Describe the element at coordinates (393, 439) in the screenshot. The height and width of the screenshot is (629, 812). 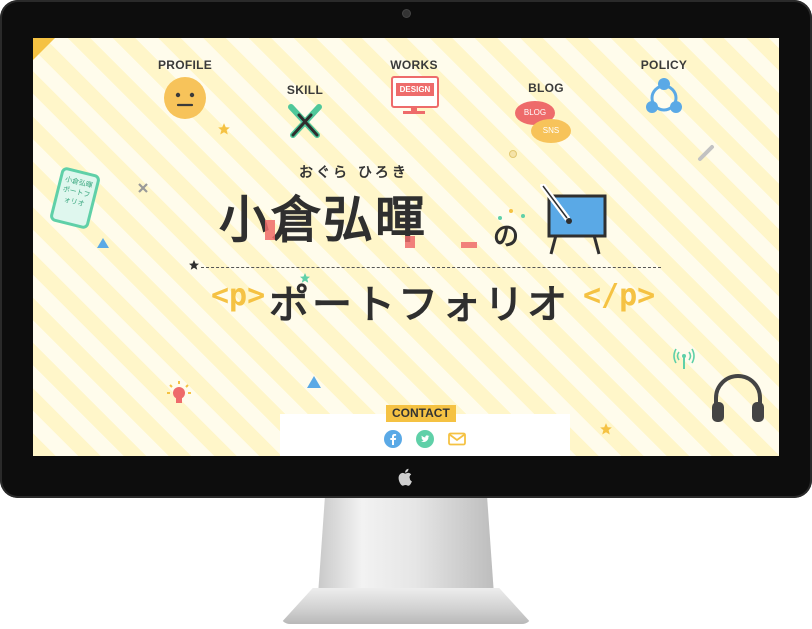
I see `facebook-icon` at that location.